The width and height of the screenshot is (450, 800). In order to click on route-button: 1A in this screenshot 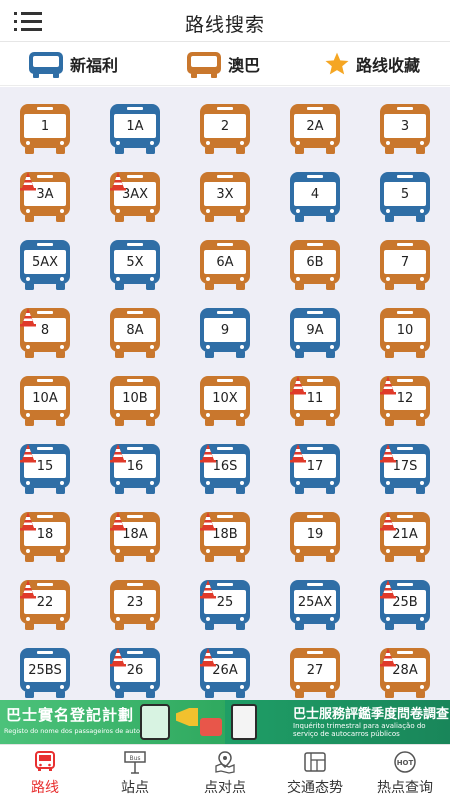, I will do `click(135, 129)`.